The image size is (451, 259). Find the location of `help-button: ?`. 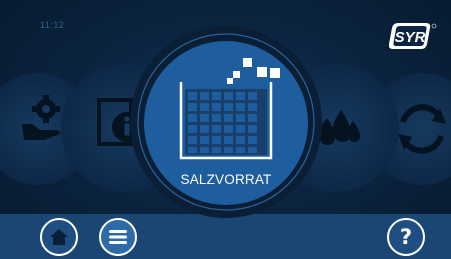

help-button: ? is located at coordinates (406, 237).